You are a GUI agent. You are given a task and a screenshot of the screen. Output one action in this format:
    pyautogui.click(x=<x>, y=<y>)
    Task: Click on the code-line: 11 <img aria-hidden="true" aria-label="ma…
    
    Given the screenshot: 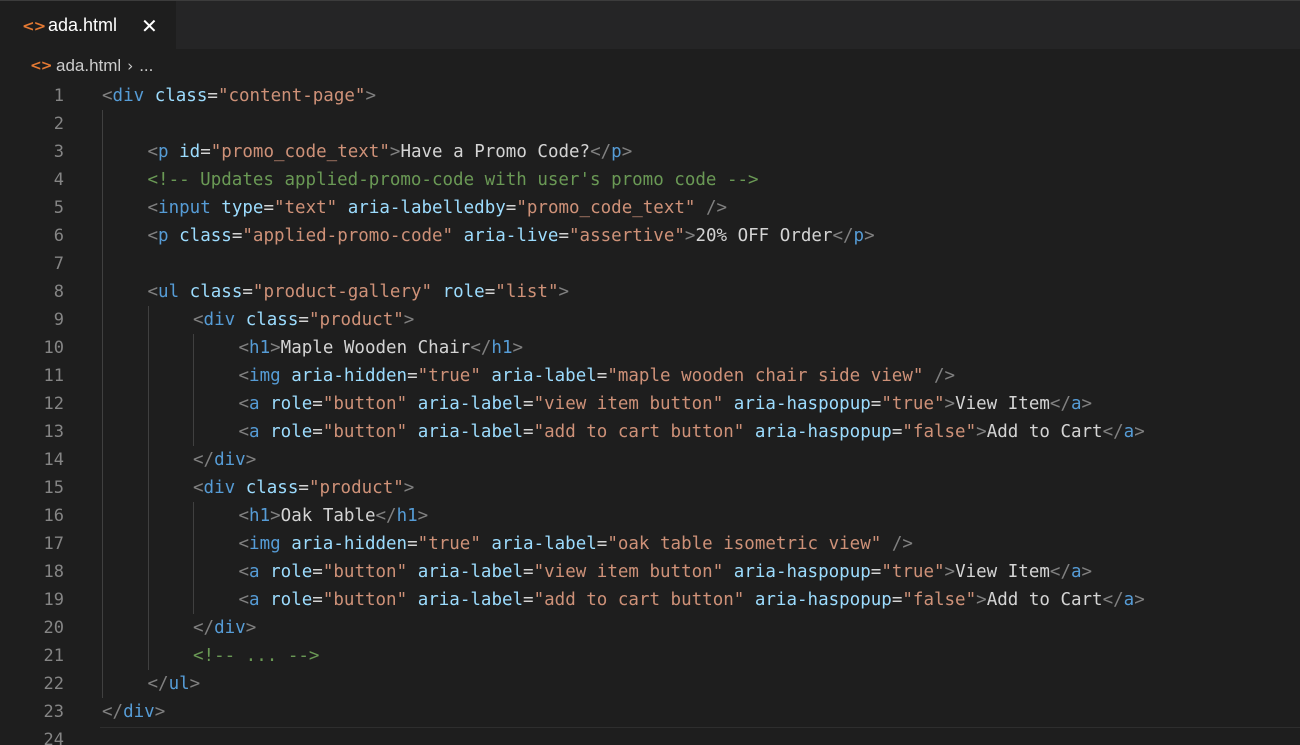 What is the action you would take?
    pyautogui.click(x=650, y=376)
    